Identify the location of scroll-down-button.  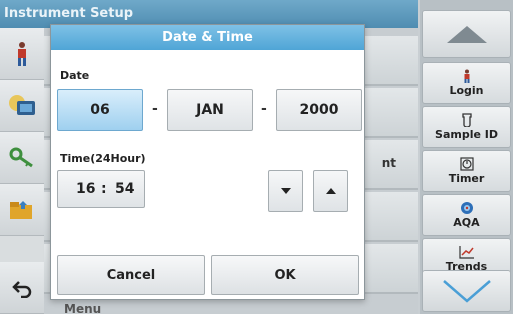
(466, 291).